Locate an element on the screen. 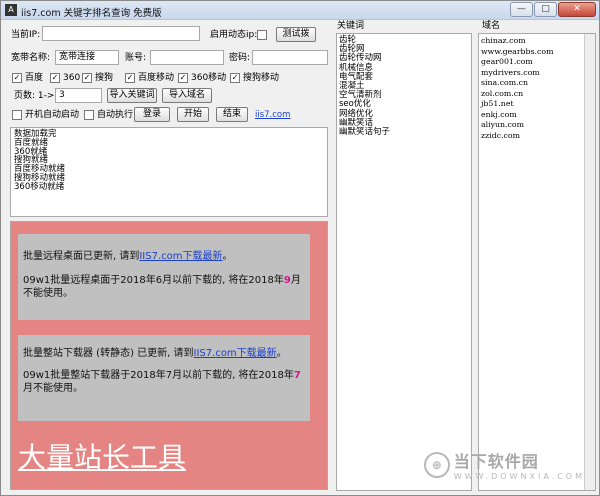  password-label: 密码: is located at coordinates (240, 58).